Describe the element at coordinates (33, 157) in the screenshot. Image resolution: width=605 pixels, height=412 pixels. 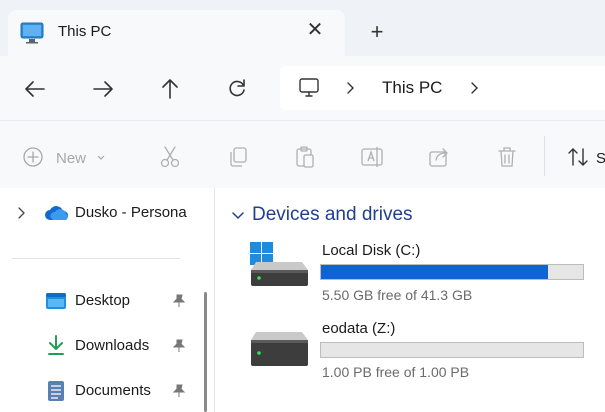
I see `new-plus-icon` at that location.